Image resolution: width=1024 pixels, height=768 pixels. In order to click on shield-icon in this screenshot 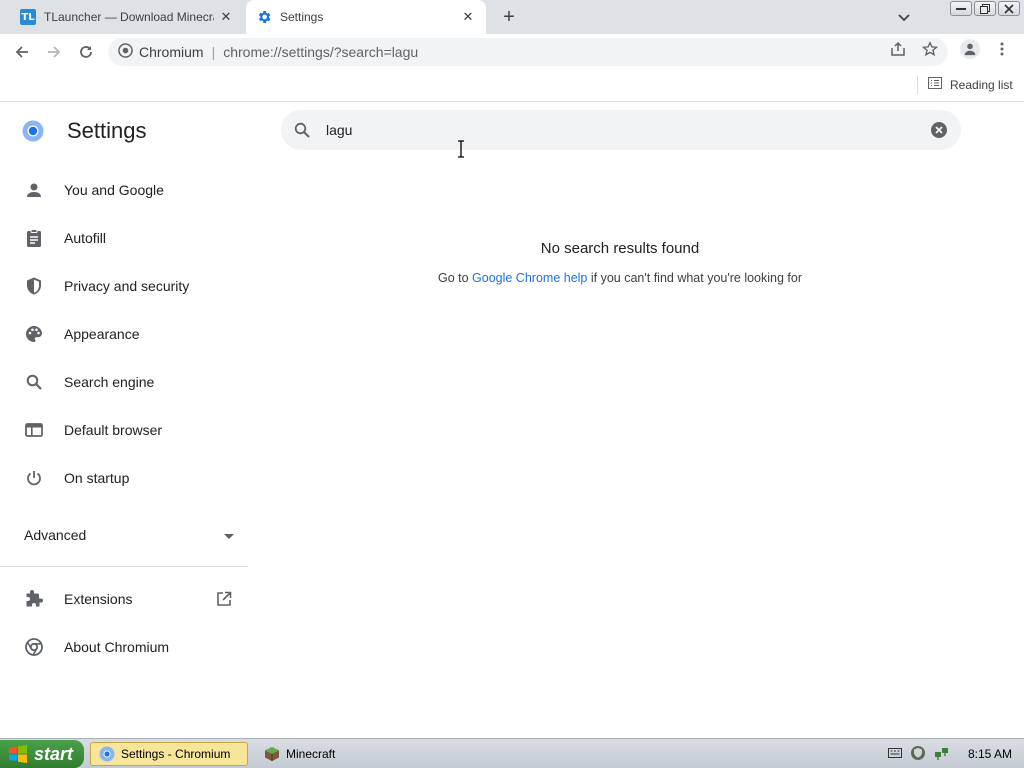, I will do `click(34, 286)`.